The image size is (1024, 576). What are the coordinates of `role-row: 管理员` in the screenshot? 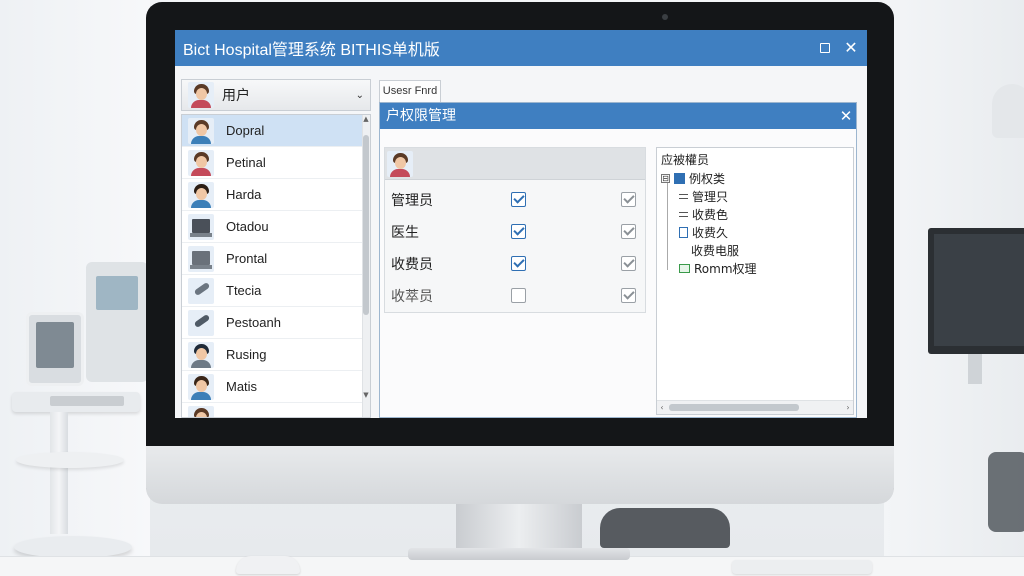 It's located at (515, 200).